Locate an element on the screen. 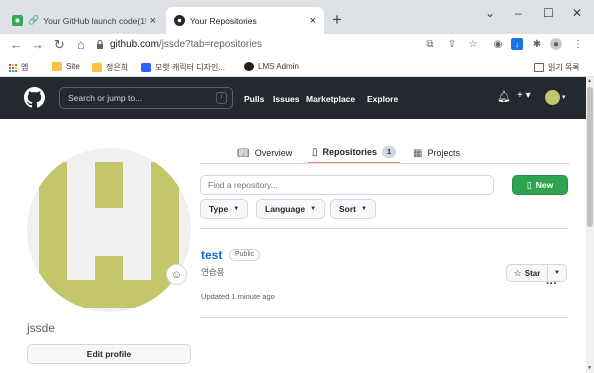 The image size is (594, 373). search-shortcut-key: / is located at coordinates (221, 98).